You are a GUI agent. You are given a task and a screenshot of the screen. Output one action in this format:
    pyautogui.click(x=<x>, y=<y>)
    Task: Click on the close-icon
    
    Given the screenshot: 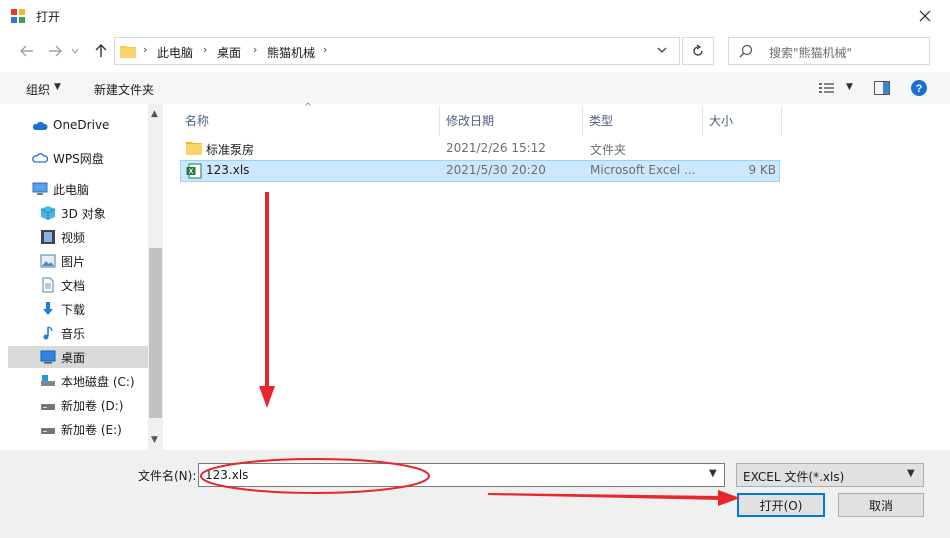 What is the action you would take?
    pyautogui.click(x=925, y=16)
    